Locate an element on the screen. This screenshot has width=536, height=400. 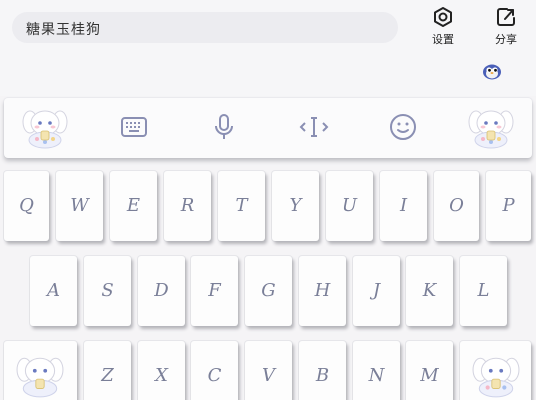
emoji-icon is located at coordinates (403, 127).